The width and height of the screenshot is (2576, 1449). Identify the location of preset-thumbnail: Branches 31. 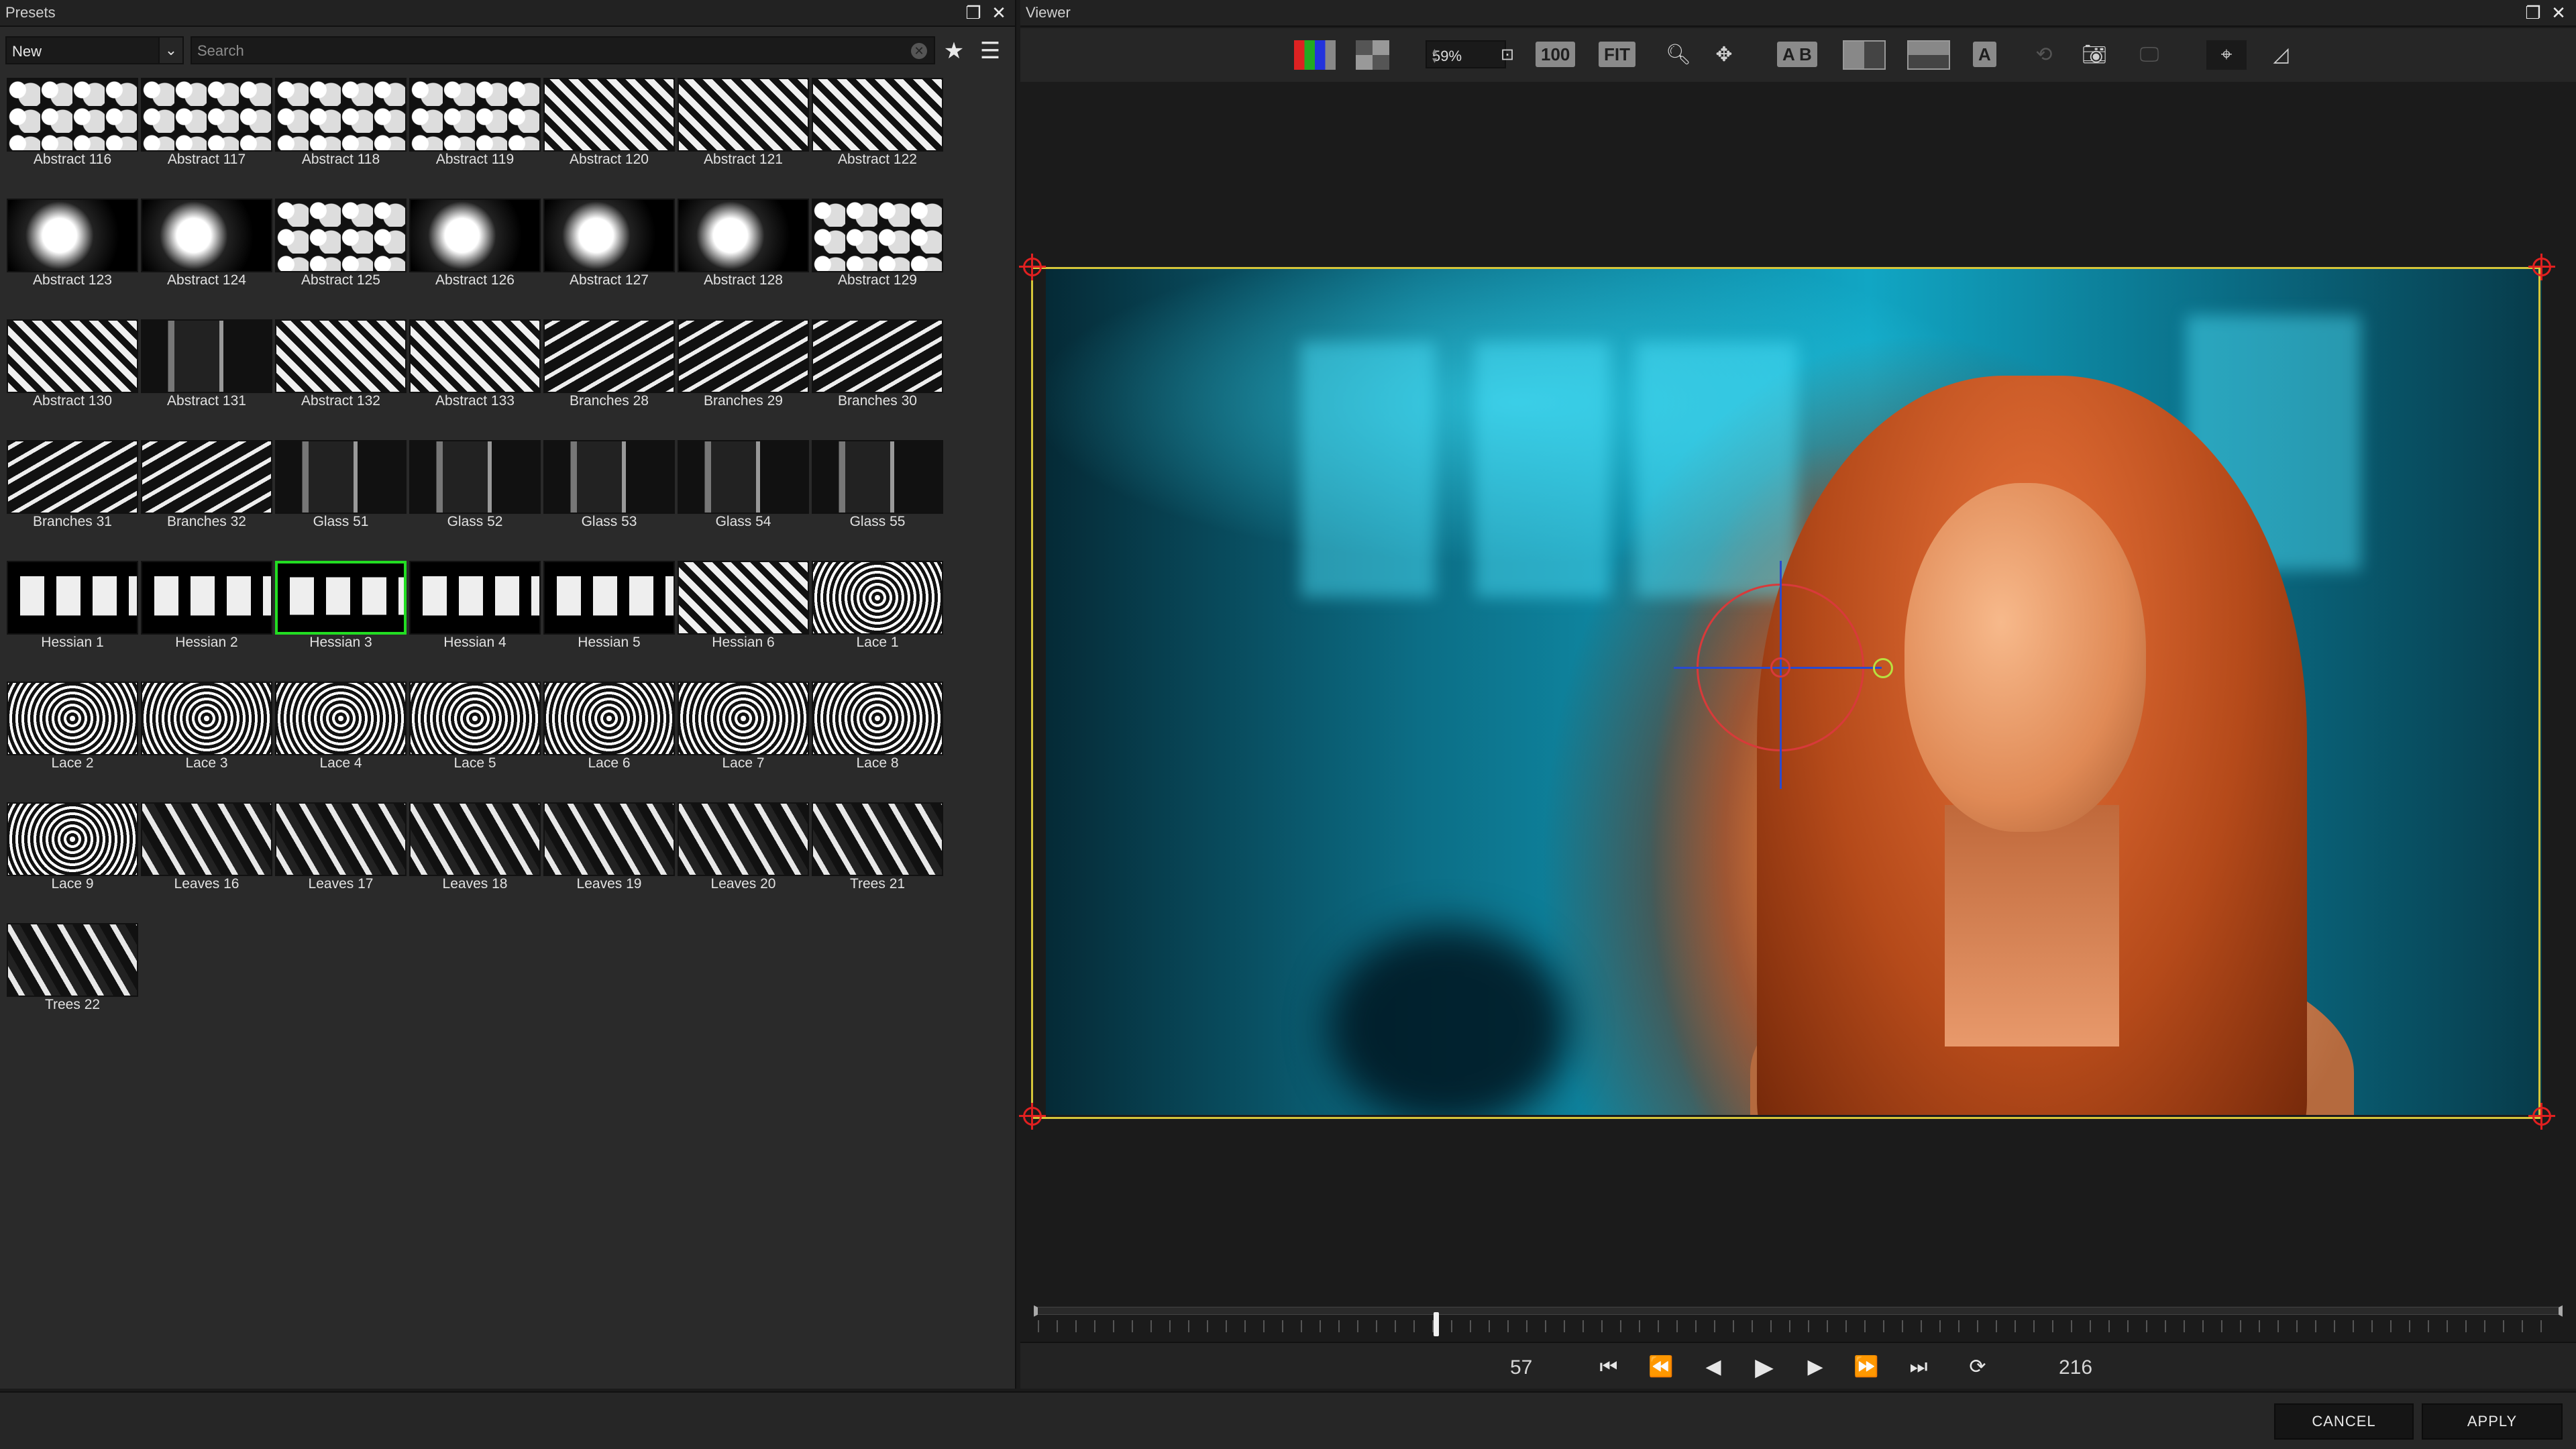
(72, 499).